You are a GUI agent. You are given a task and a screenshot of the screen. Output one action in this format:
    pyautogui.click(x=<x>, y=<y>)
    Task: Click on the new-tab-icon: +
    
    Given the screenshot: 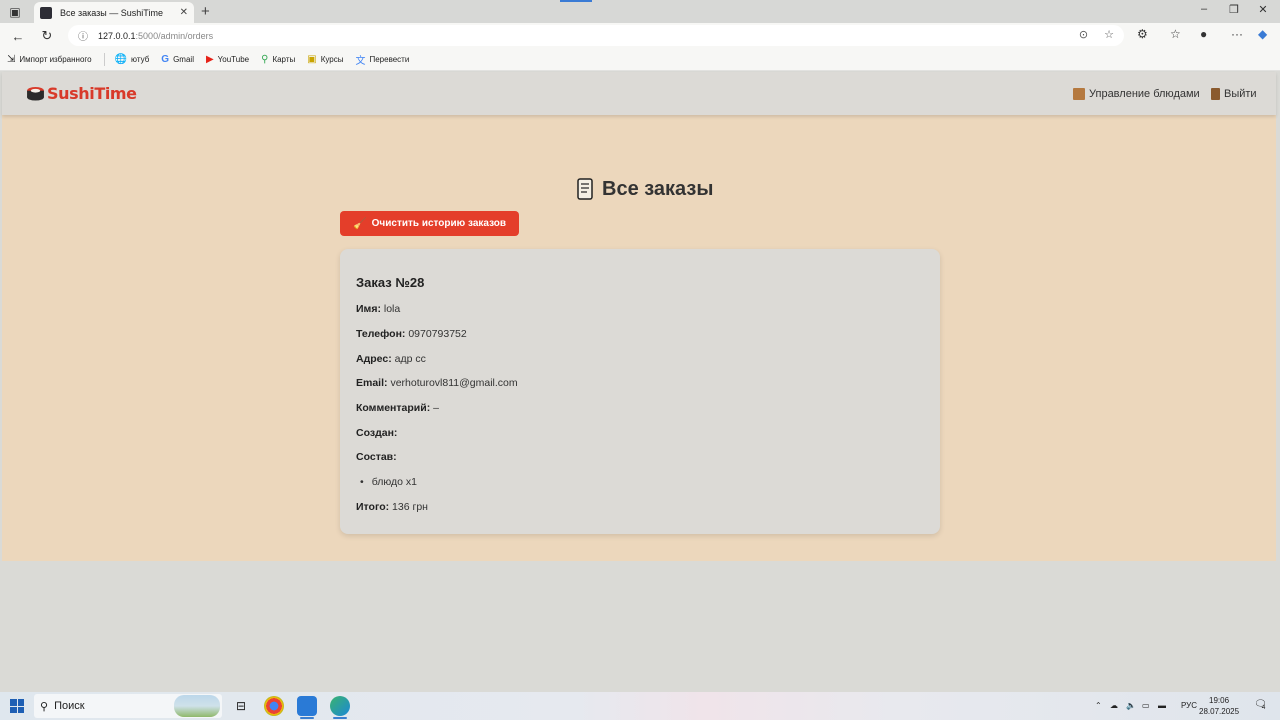 What is the action you would take?
    pyautogui.click(x=205, y=11)
    